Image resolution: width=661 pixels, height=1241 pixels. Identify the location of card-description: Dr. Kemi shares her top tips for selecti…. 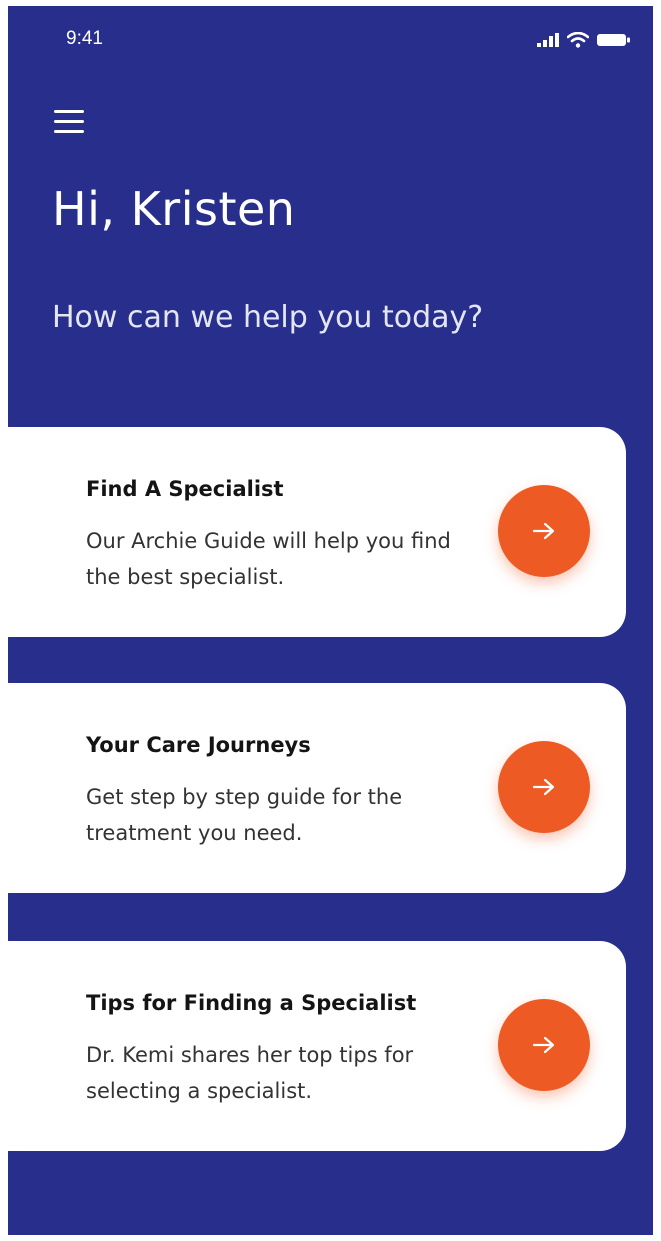
(250, 1073).